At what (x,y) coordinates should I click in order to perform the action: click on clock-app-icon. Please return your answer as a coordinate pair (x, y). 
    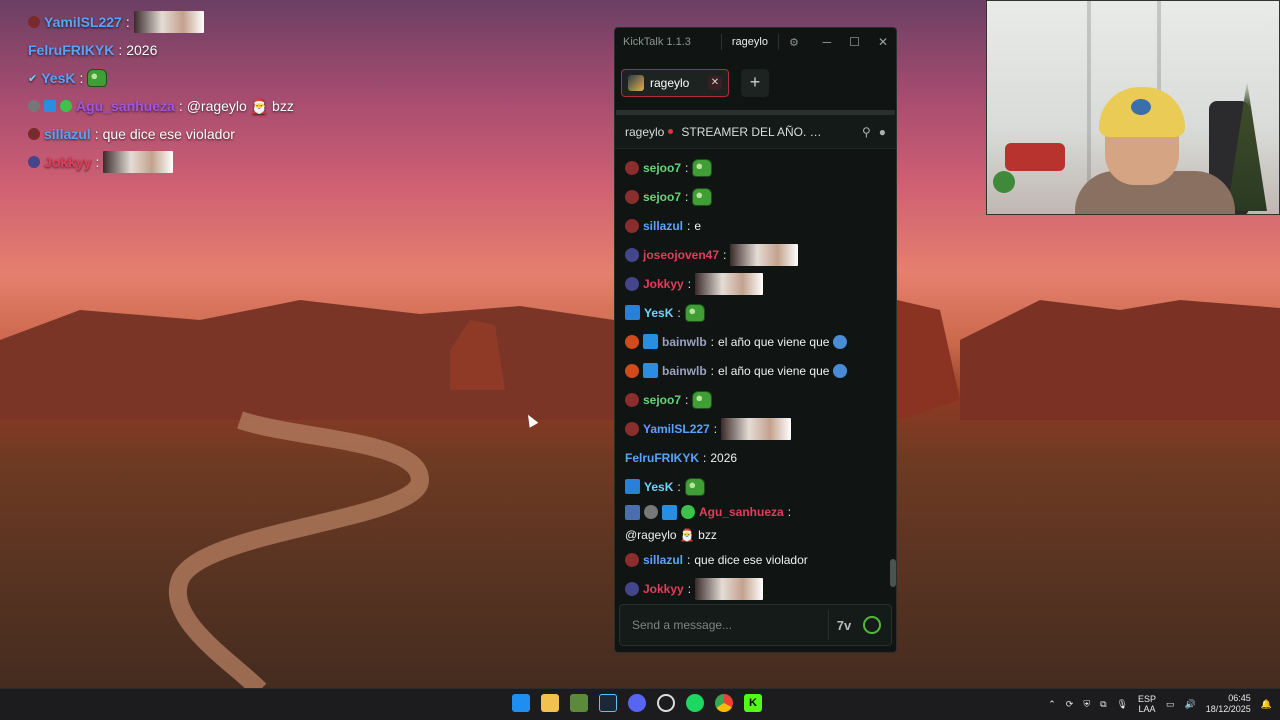
    Looking at the image, I should click on (666, 703).